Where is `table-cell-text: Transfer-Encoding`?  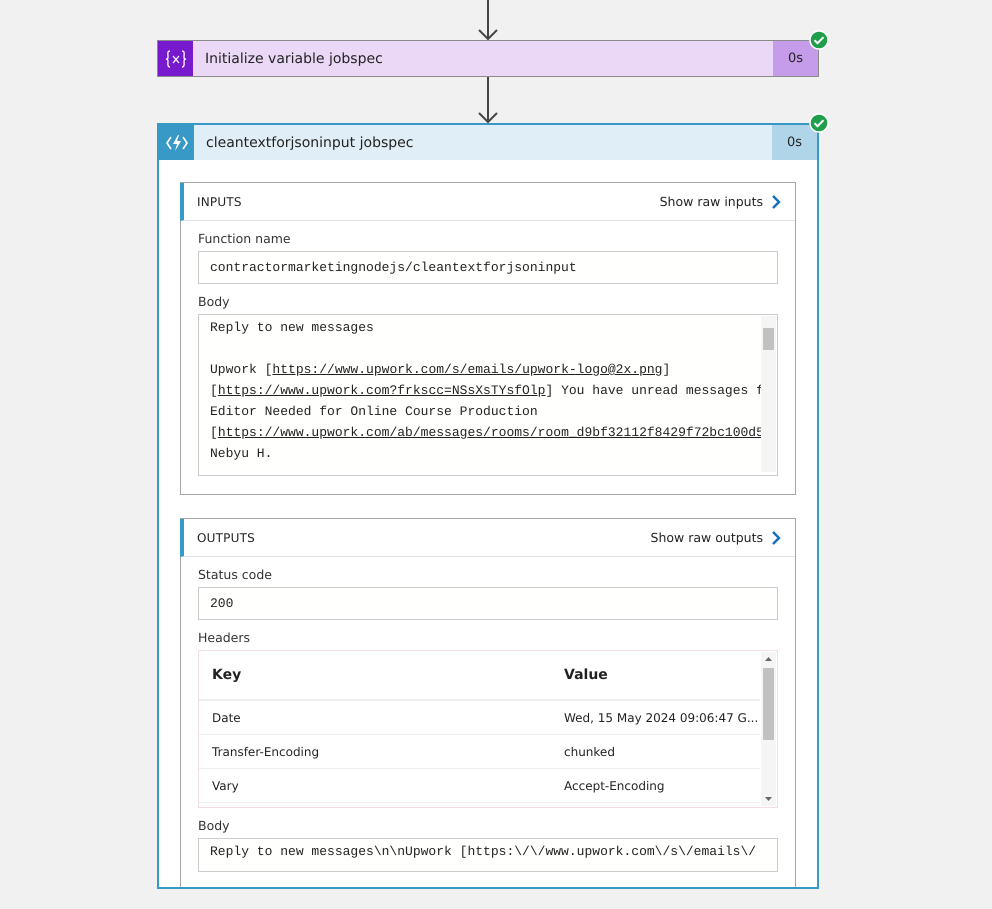
table-cell-text: Transfer-Encoding is located at coordinates (266, 752).